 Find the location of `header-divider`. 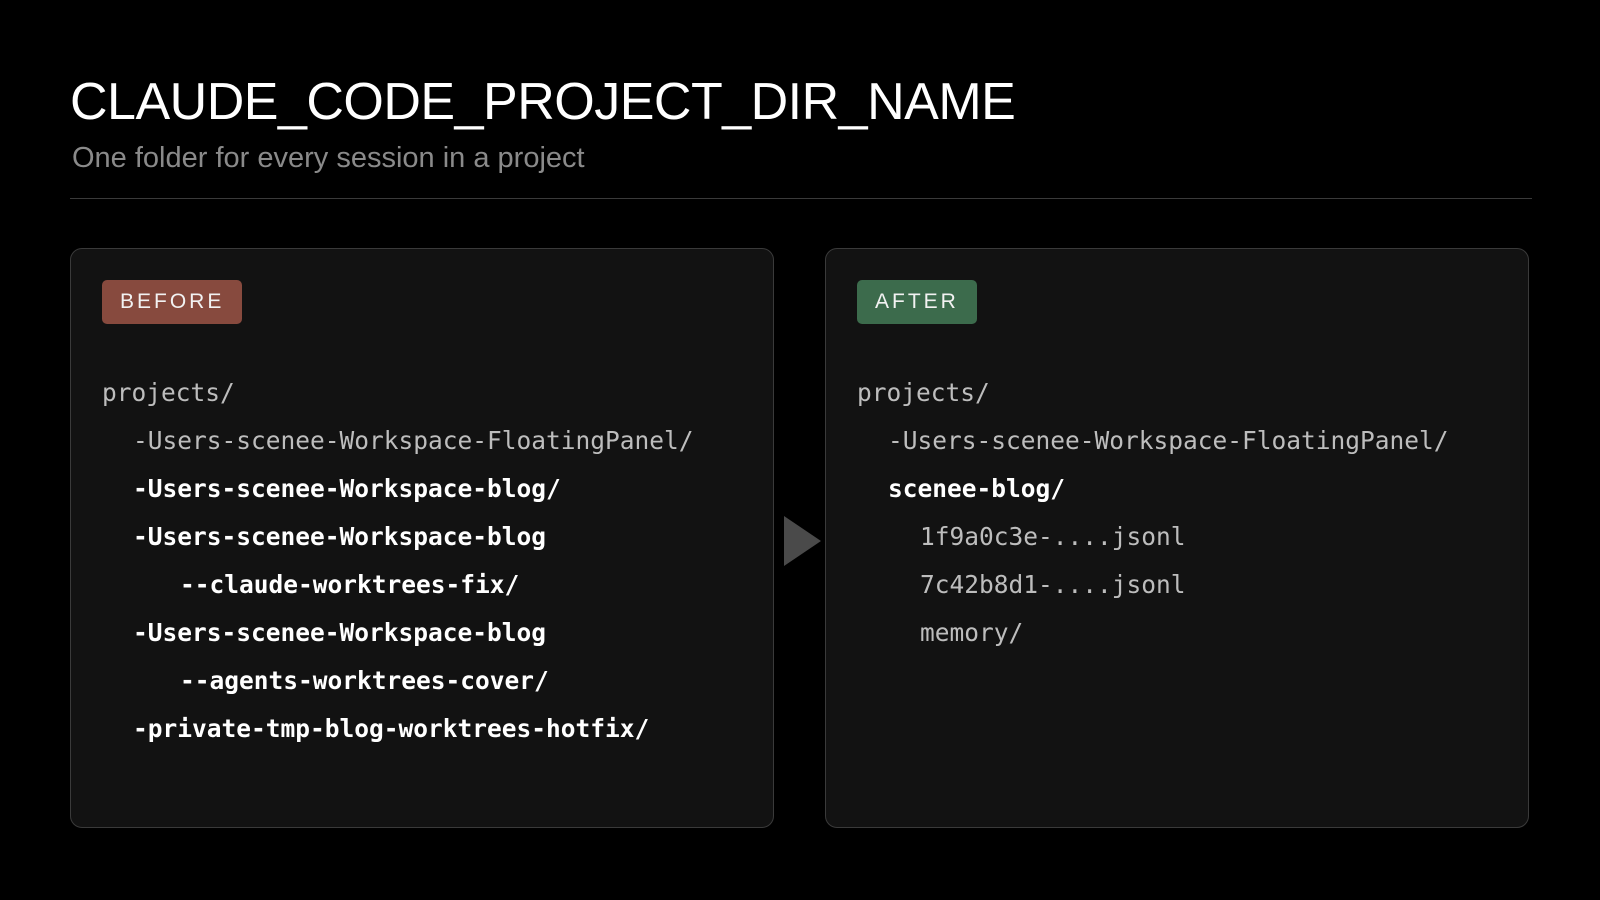

header-divider is located at coordinates (801, 198).